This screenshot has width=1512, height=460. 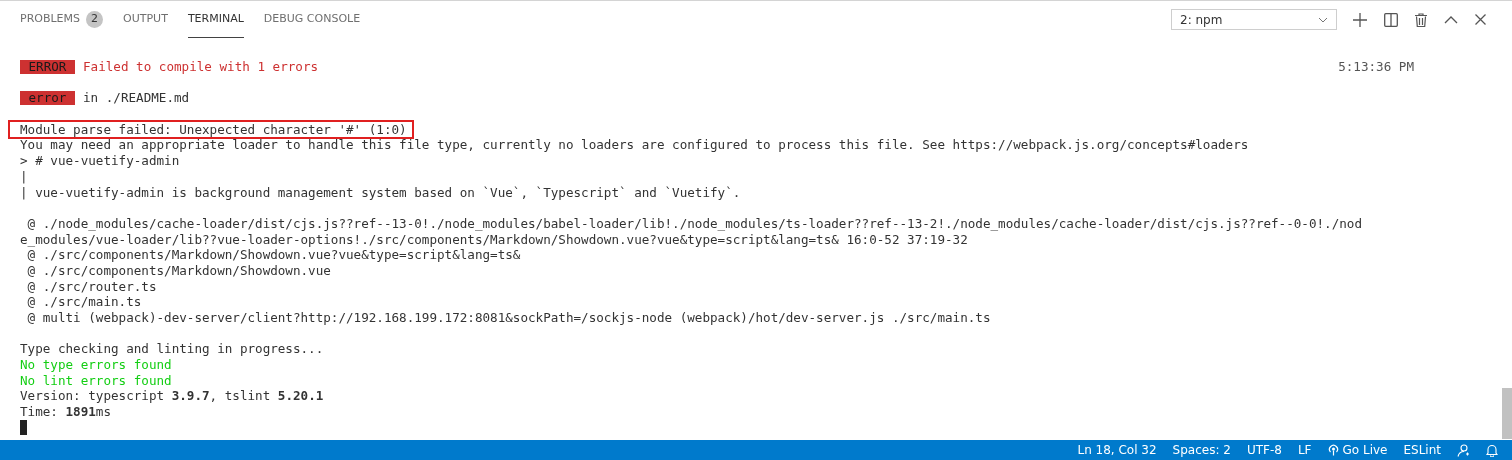 I want to click on terminal-line: | vue-vuetify-admin is background management system based on `Vue`, `Typescript` and `Vuetify`., so click(x=380, y=192).